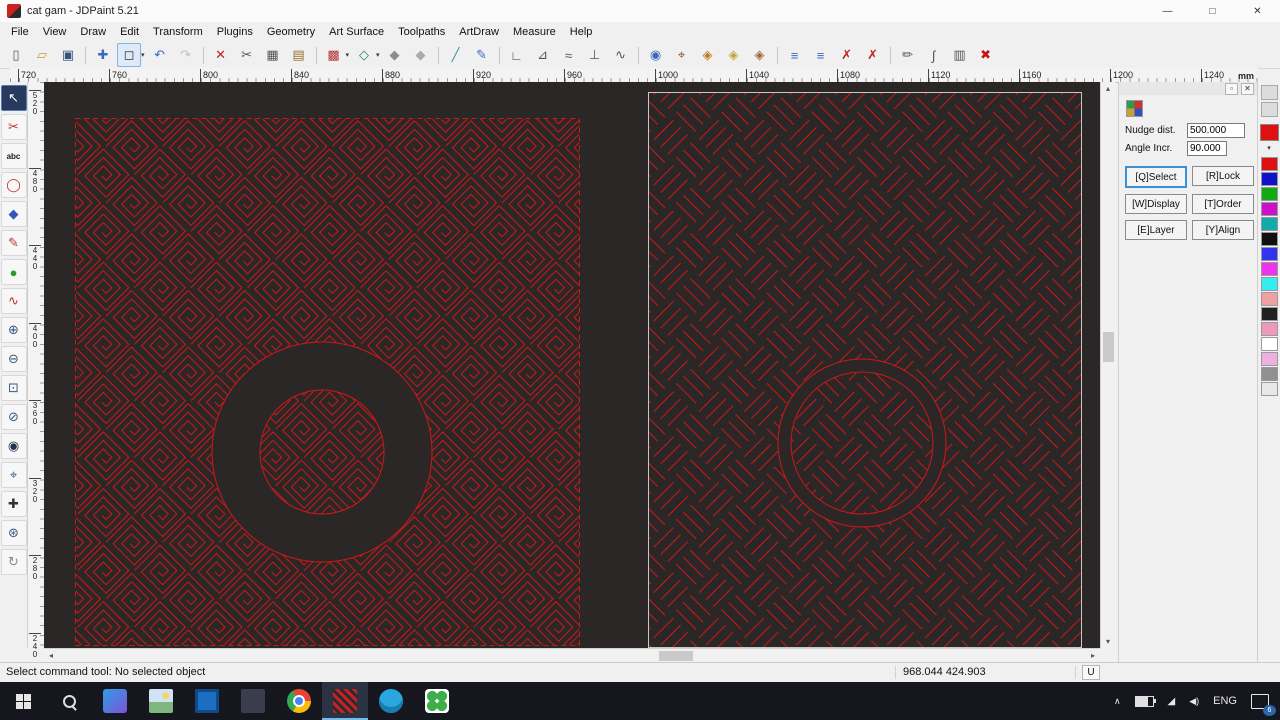 The image size is (1280, 720). What do you see at coordinates (1108, 88) in the screenshot?
I see `scroll-up-icon: ▴` at bounding box center [1108, 88].